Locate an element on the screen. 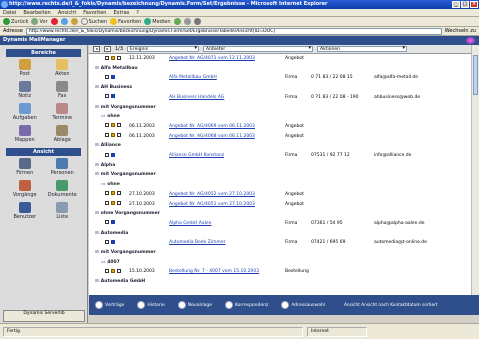  group-row: ⊟ Automedia is located at coordinates (279, 233).